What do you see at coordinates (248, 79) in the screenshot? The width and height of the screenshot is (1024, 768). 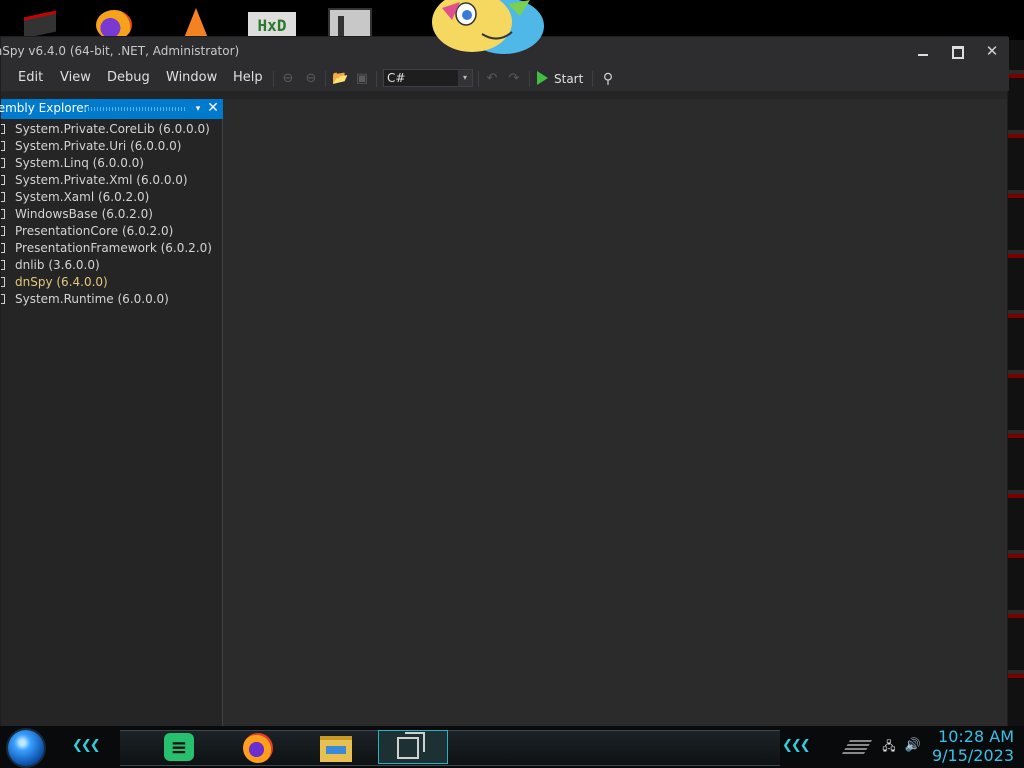 I see `menu-help: Help` at bounding box center [248, 79].